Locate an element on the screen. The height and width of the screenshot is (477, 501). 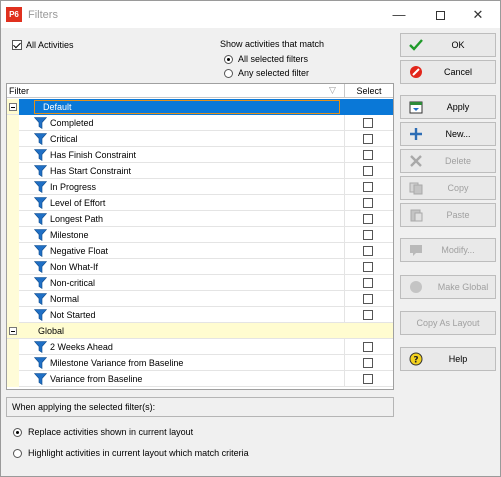
ok-button: OK is located at coordinates (448, 45).